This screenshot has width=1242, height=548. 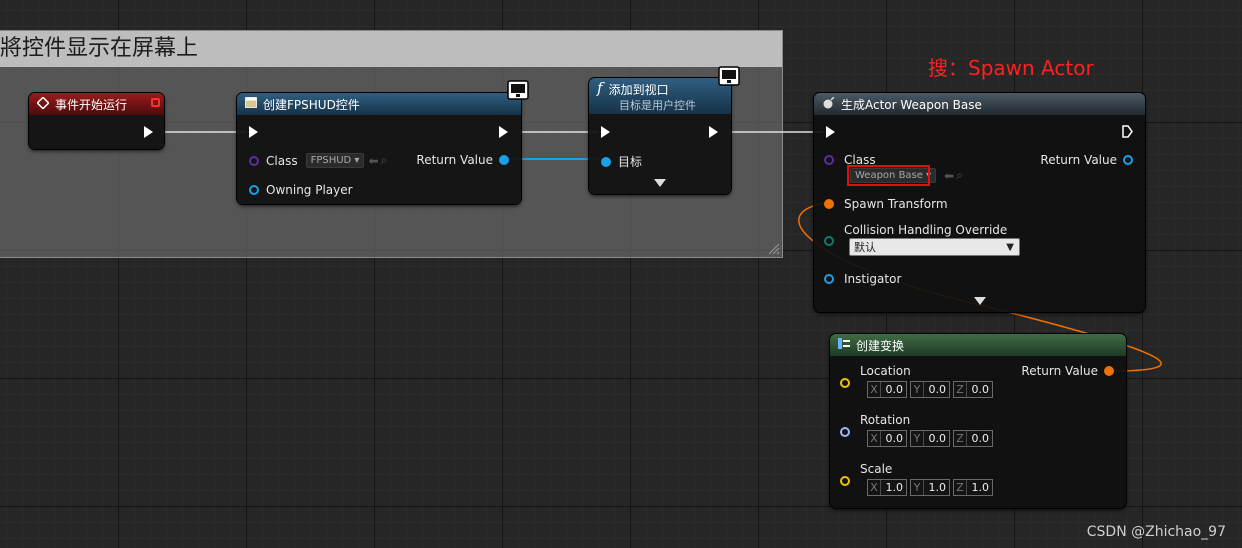 I want to click on widget-icon, so click(x=251, y=104).